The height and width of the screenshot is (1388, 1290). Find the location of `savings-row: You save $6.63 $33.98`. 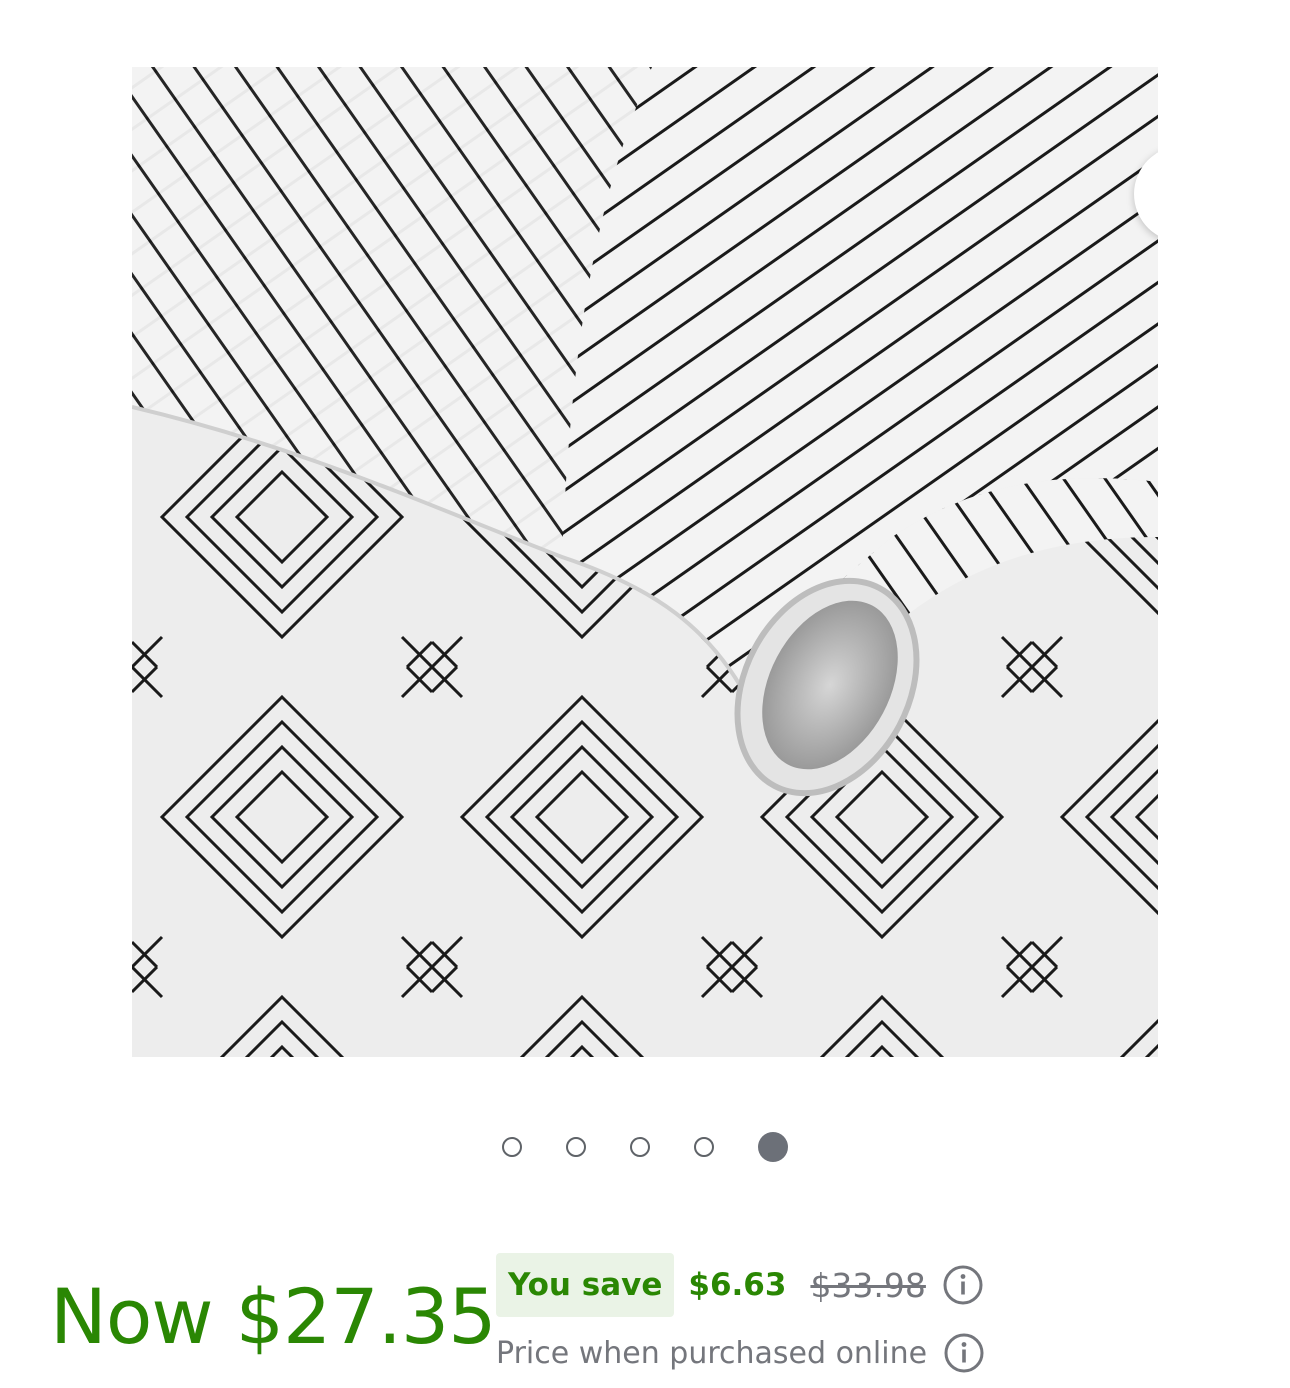

savings-row: You save $6.63 $33.98 is located at coordinates (740, 1285).